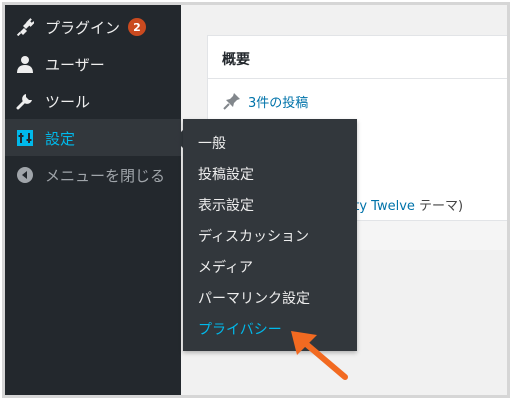 The image size is (512, 400). I want to click on sidebar-item-plugins: プラグイン 2, so click(93, 26).